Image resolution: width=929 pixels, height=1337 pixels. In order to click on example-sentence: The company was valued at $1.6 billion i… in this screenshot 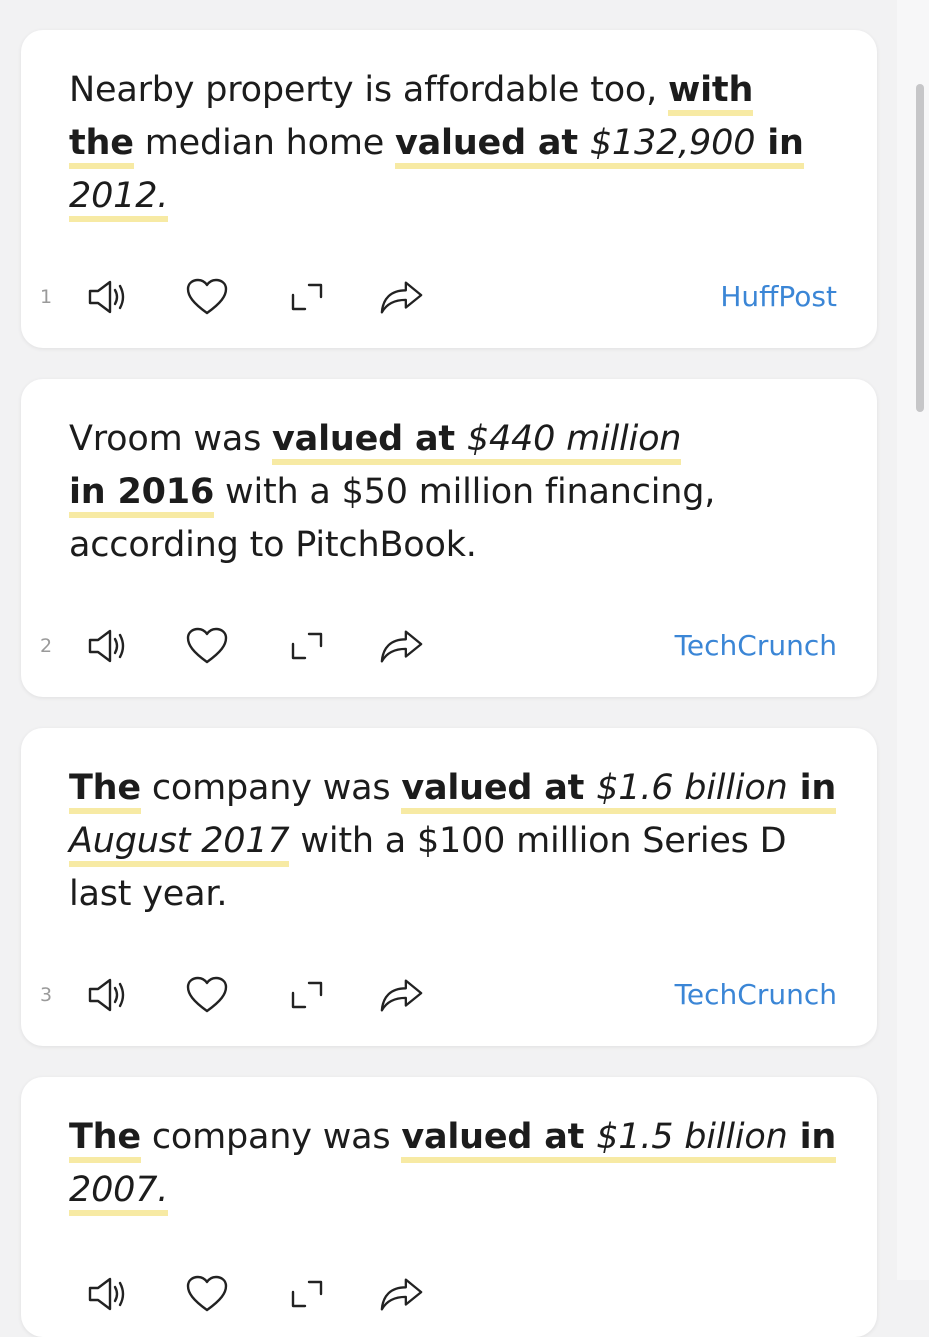, I will do `click(453, 841)`.